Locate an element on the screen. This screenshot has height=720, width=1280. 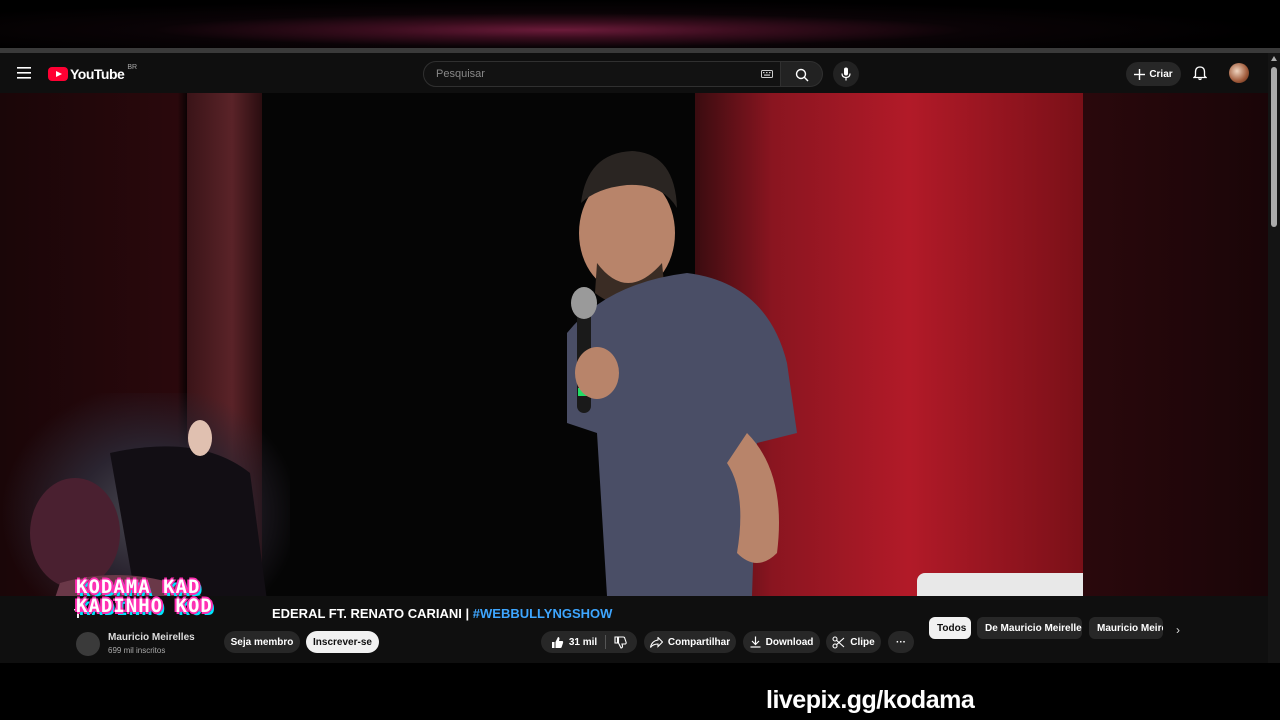
like-divider is located at coordinates (606, 642).